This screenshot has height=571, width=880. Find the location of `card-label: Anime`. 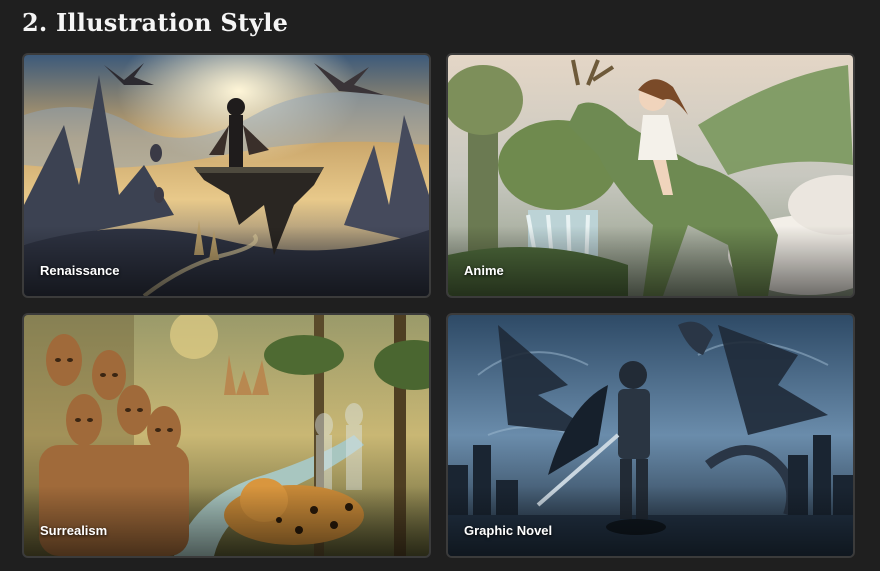

card-label: Anime is located at coordinates (484, 270).